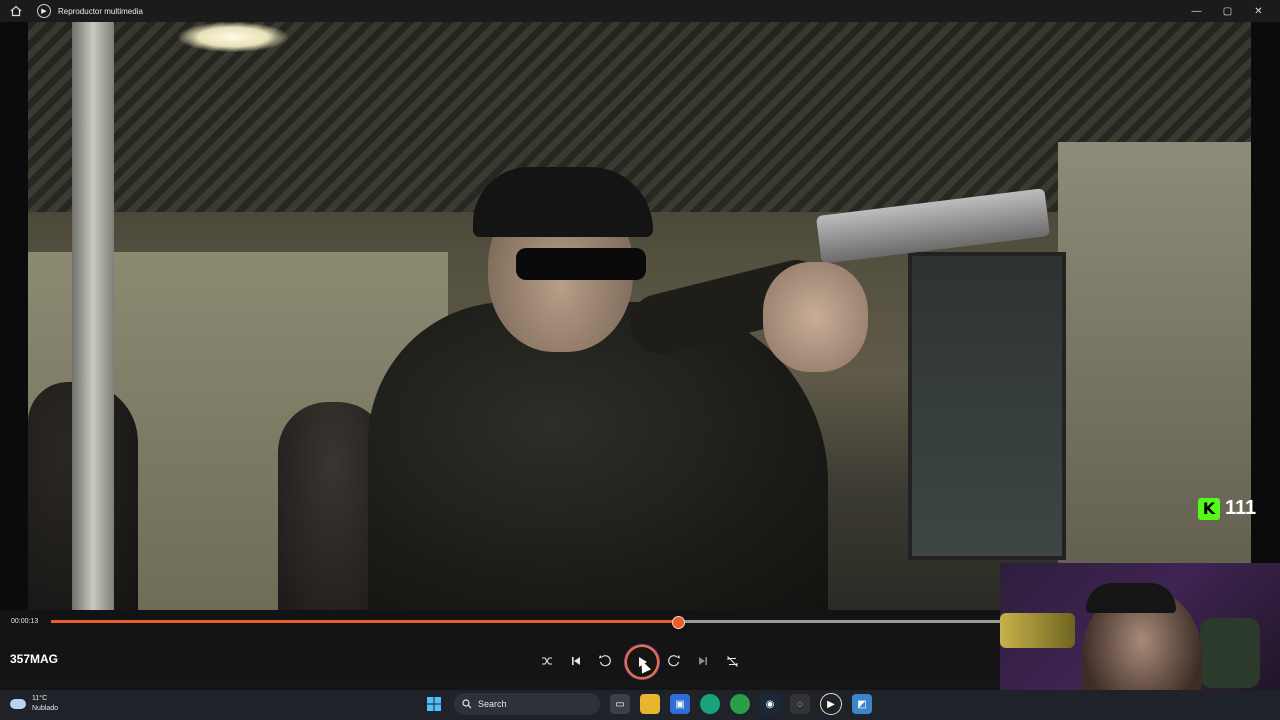  I want to click on elapsed-time: 00:00:13, so click(25, 621).